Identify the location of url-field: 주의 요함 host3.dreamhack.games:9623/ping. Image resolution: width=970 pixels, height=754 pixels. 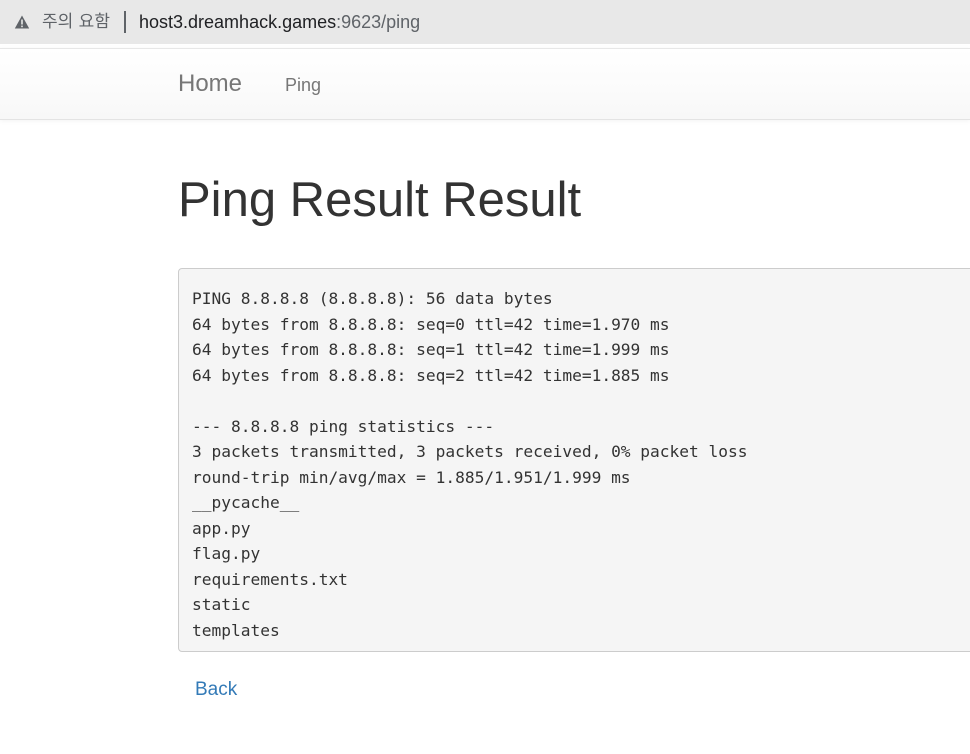
(485, 22).